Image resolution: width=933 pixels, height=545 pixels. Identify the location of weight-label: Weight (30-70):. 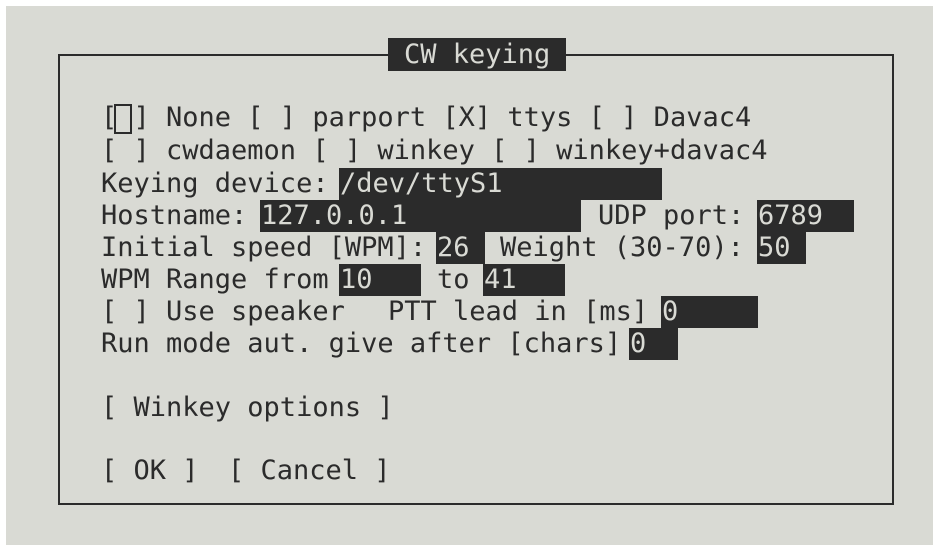
(622, 247).